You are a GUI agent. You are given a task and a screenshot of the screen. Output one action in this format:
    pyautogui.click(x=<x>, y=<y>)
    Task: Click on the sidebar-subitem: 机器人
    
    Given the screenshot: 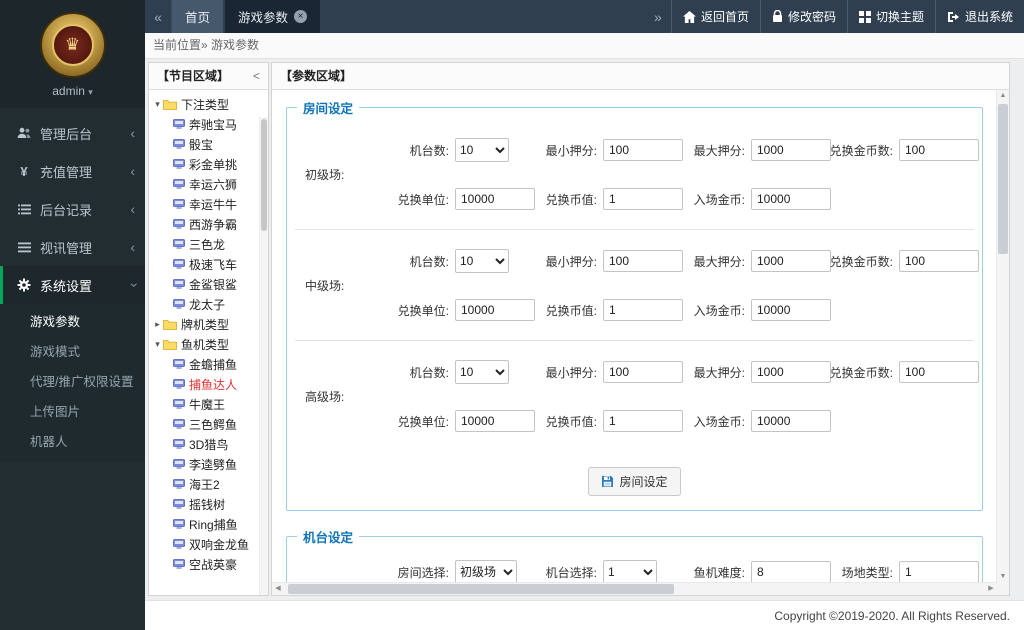 What is the action you would take?
    pyautogui.click(x=72, y=442)
    